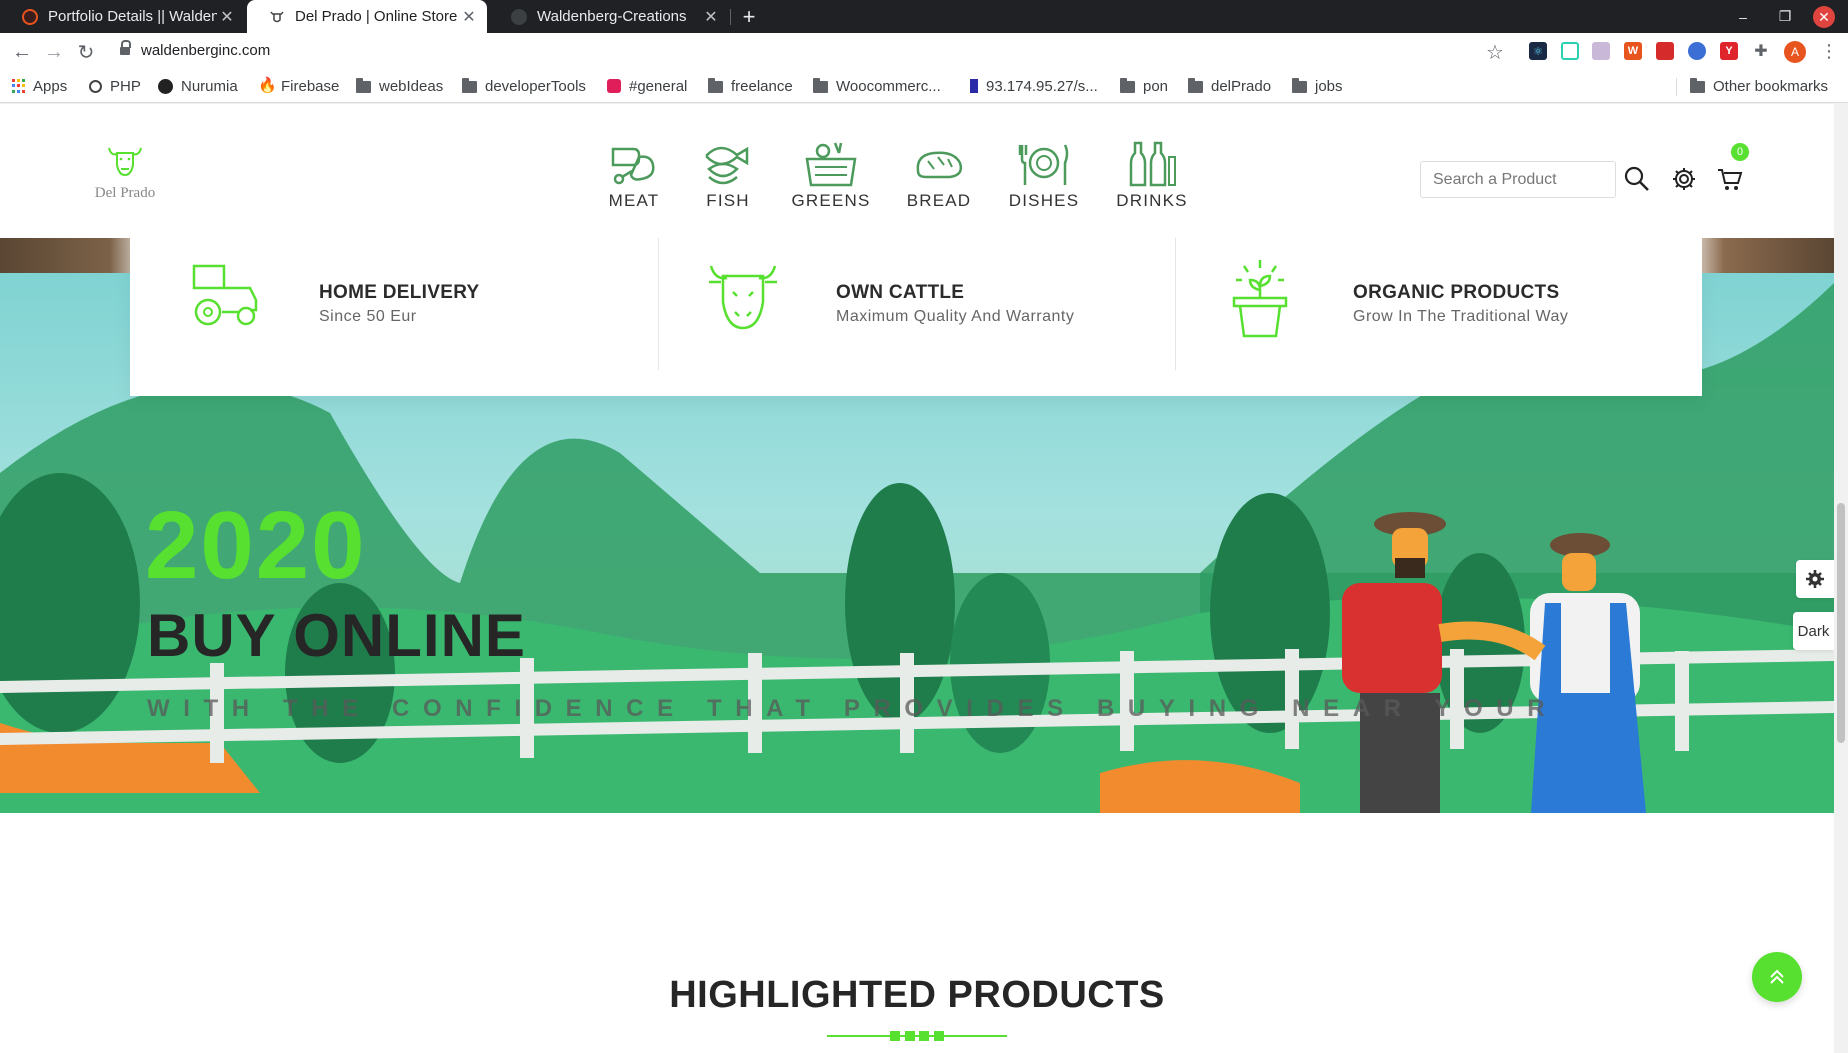 This screenshot has height=1053, width=1848. Describe the element at coordinates (1730, 181) in the screenshot. I see `cart-icon` at that location.